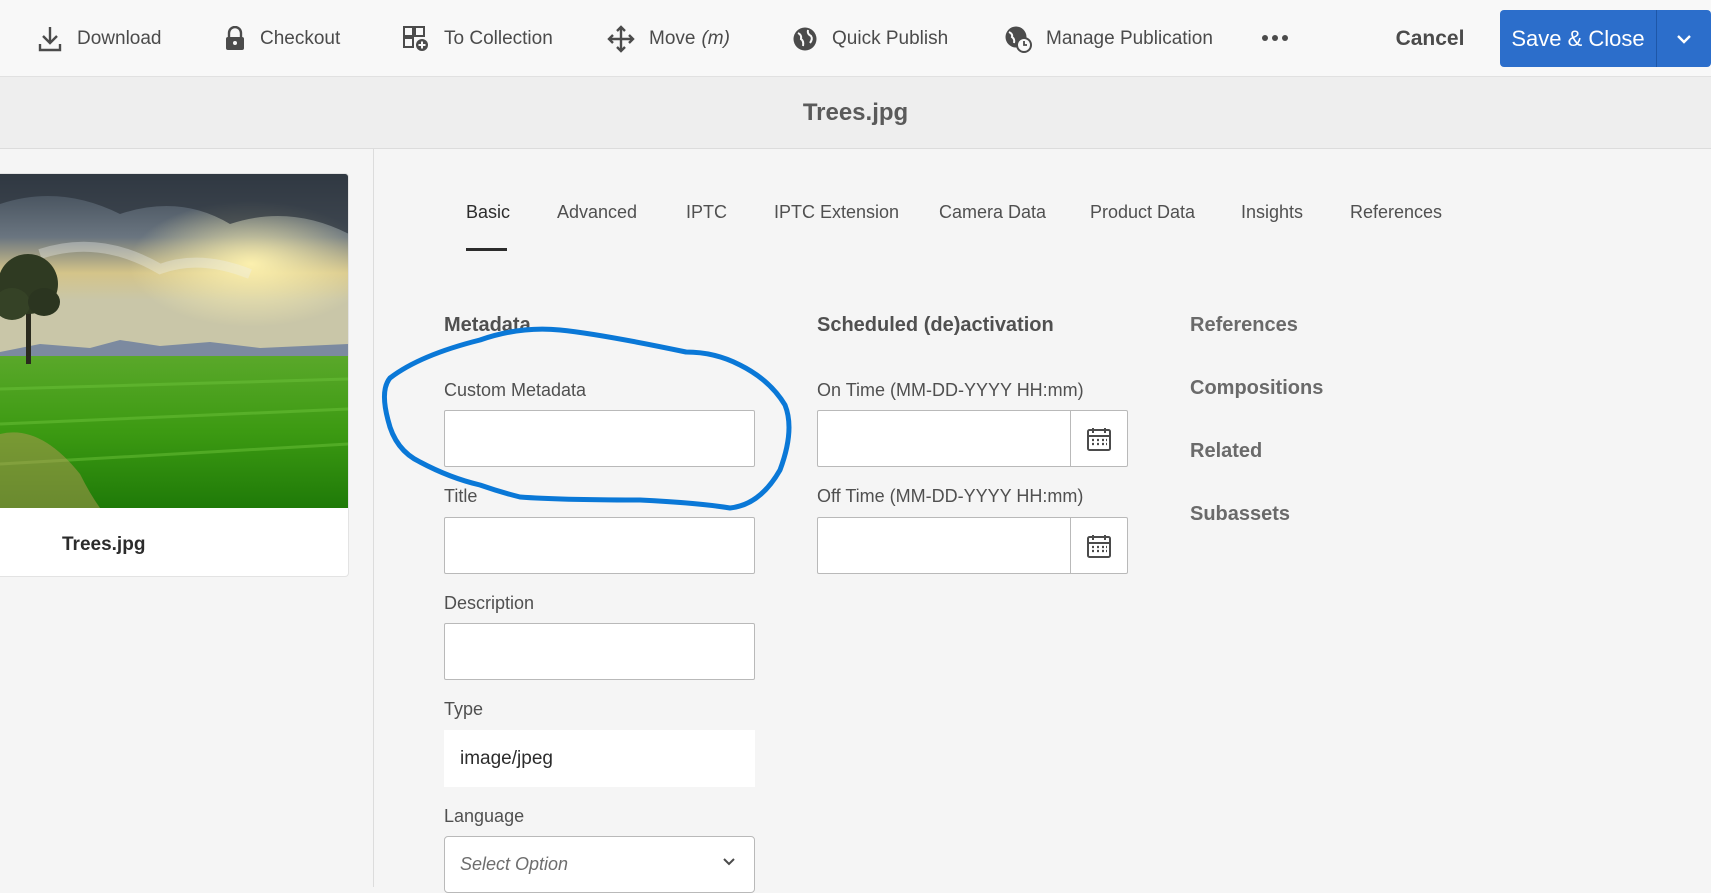 The height and width of the screenshot is (893, 1711). Describe the element at coordinates (498, 38) in the screenshot. I see `to-collection-label: To Collection` at that location.